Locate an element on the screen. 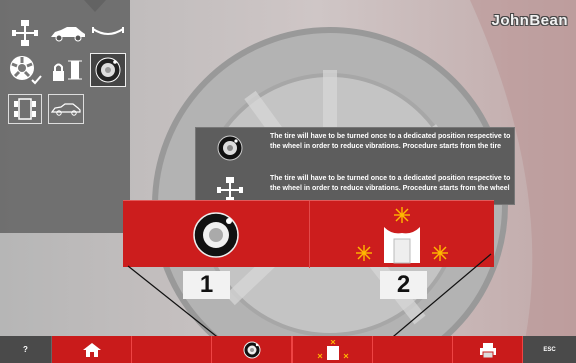 Image resolution: width=576 pixels, height=363 pixels. wheel-button is located at coordinates (333, 349).